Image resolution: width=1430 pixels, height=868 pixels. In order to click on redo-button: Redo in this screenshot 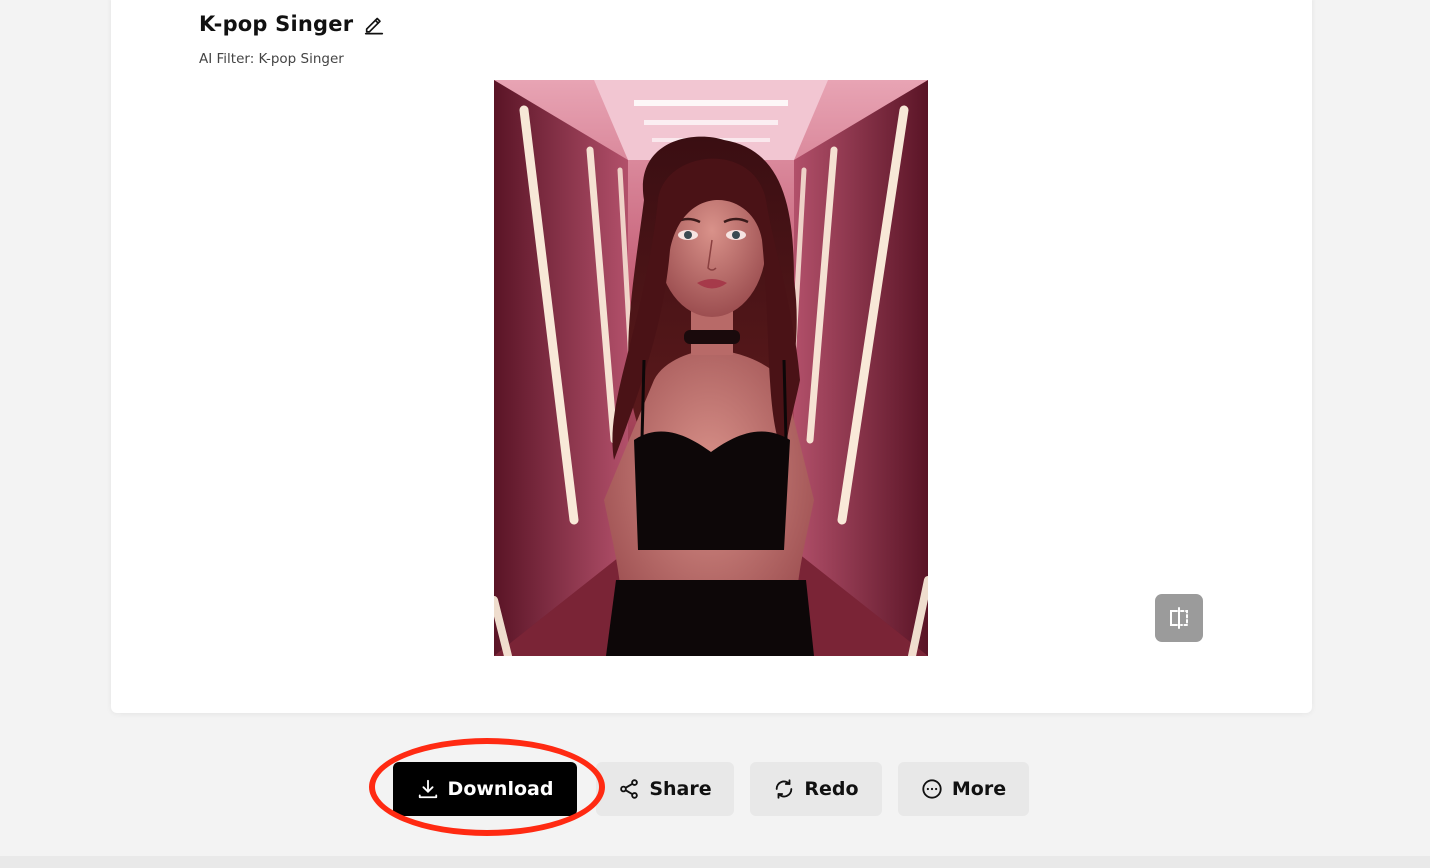, I will do `click(816, 789)`.